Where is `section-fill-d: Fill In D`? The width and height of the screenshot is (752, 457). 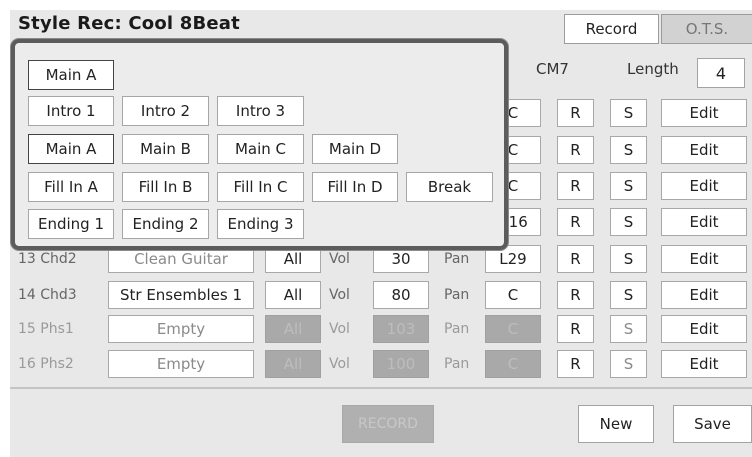
section-fill-d: Fill In D is located at coordinates (355, 187).